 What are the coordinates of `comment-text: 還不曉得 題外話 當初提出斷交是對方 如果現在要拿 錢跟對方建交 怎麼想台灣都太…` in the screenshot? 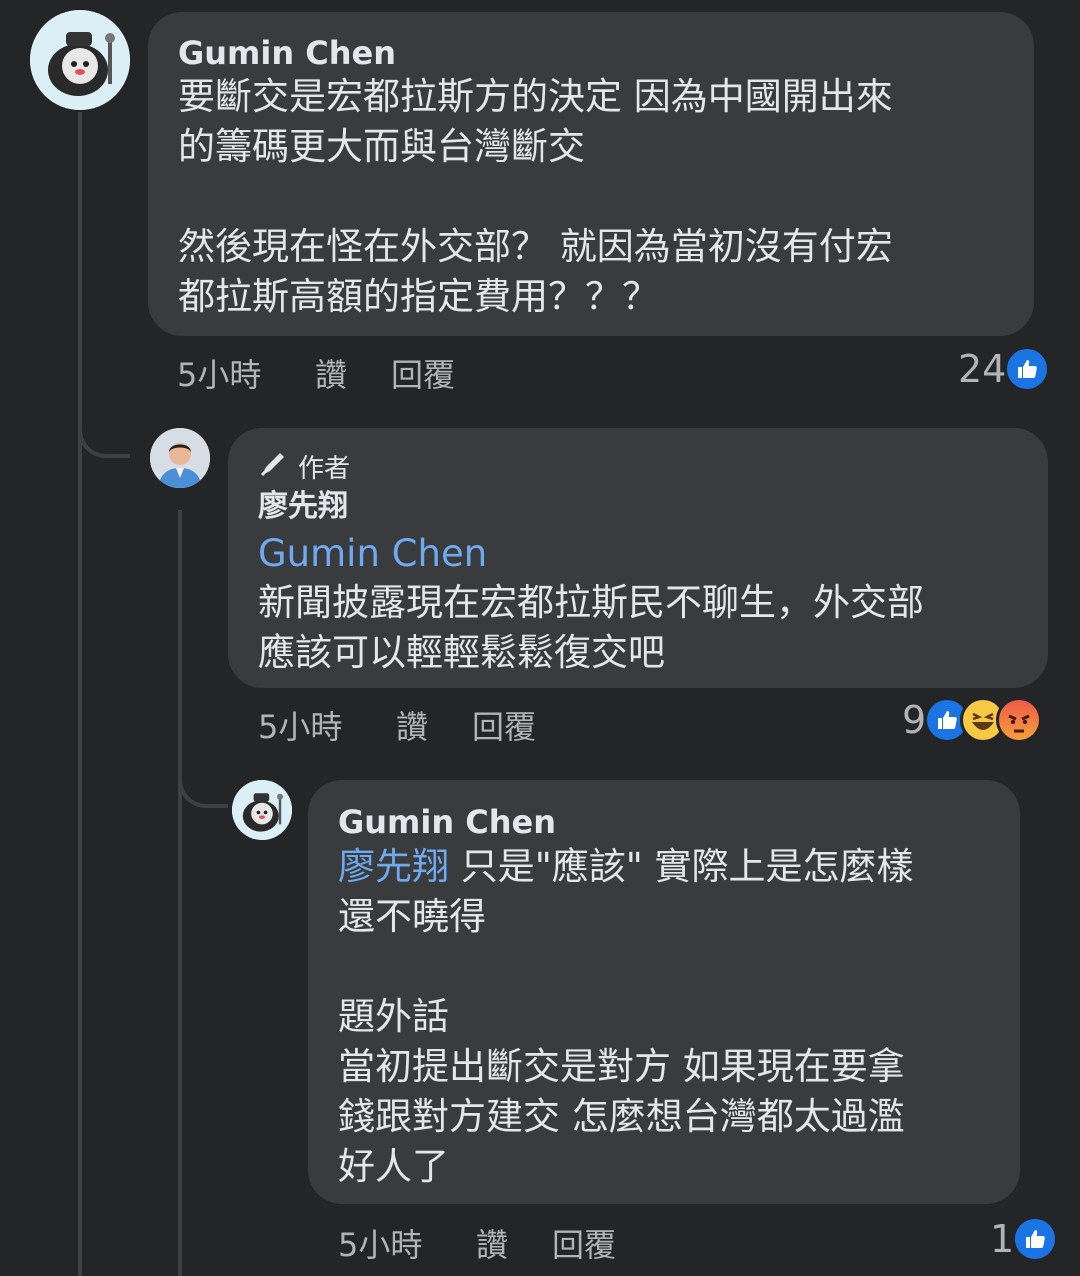 It's located at (621, 1041).